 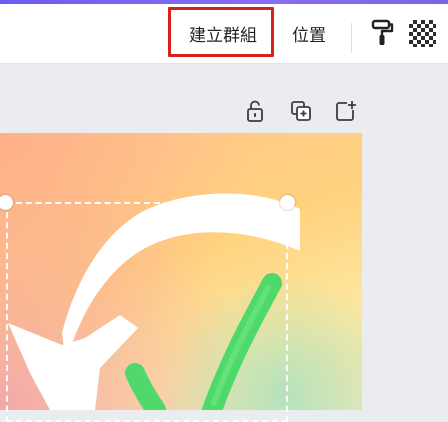 I want to click on create-group-label: 建立群組, so click(x=223, y=35).